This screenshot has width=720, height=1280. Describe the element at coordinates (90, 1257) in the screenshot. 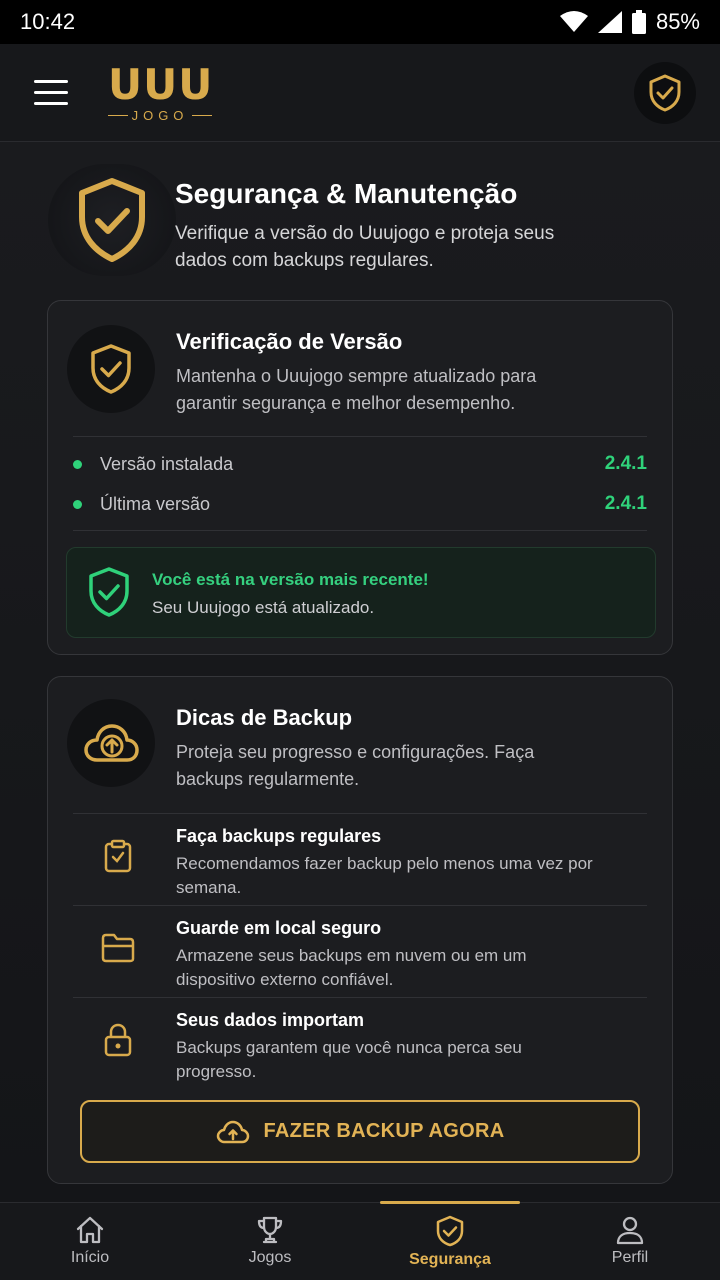

I see `nav-label-inicio: Início` at that location.